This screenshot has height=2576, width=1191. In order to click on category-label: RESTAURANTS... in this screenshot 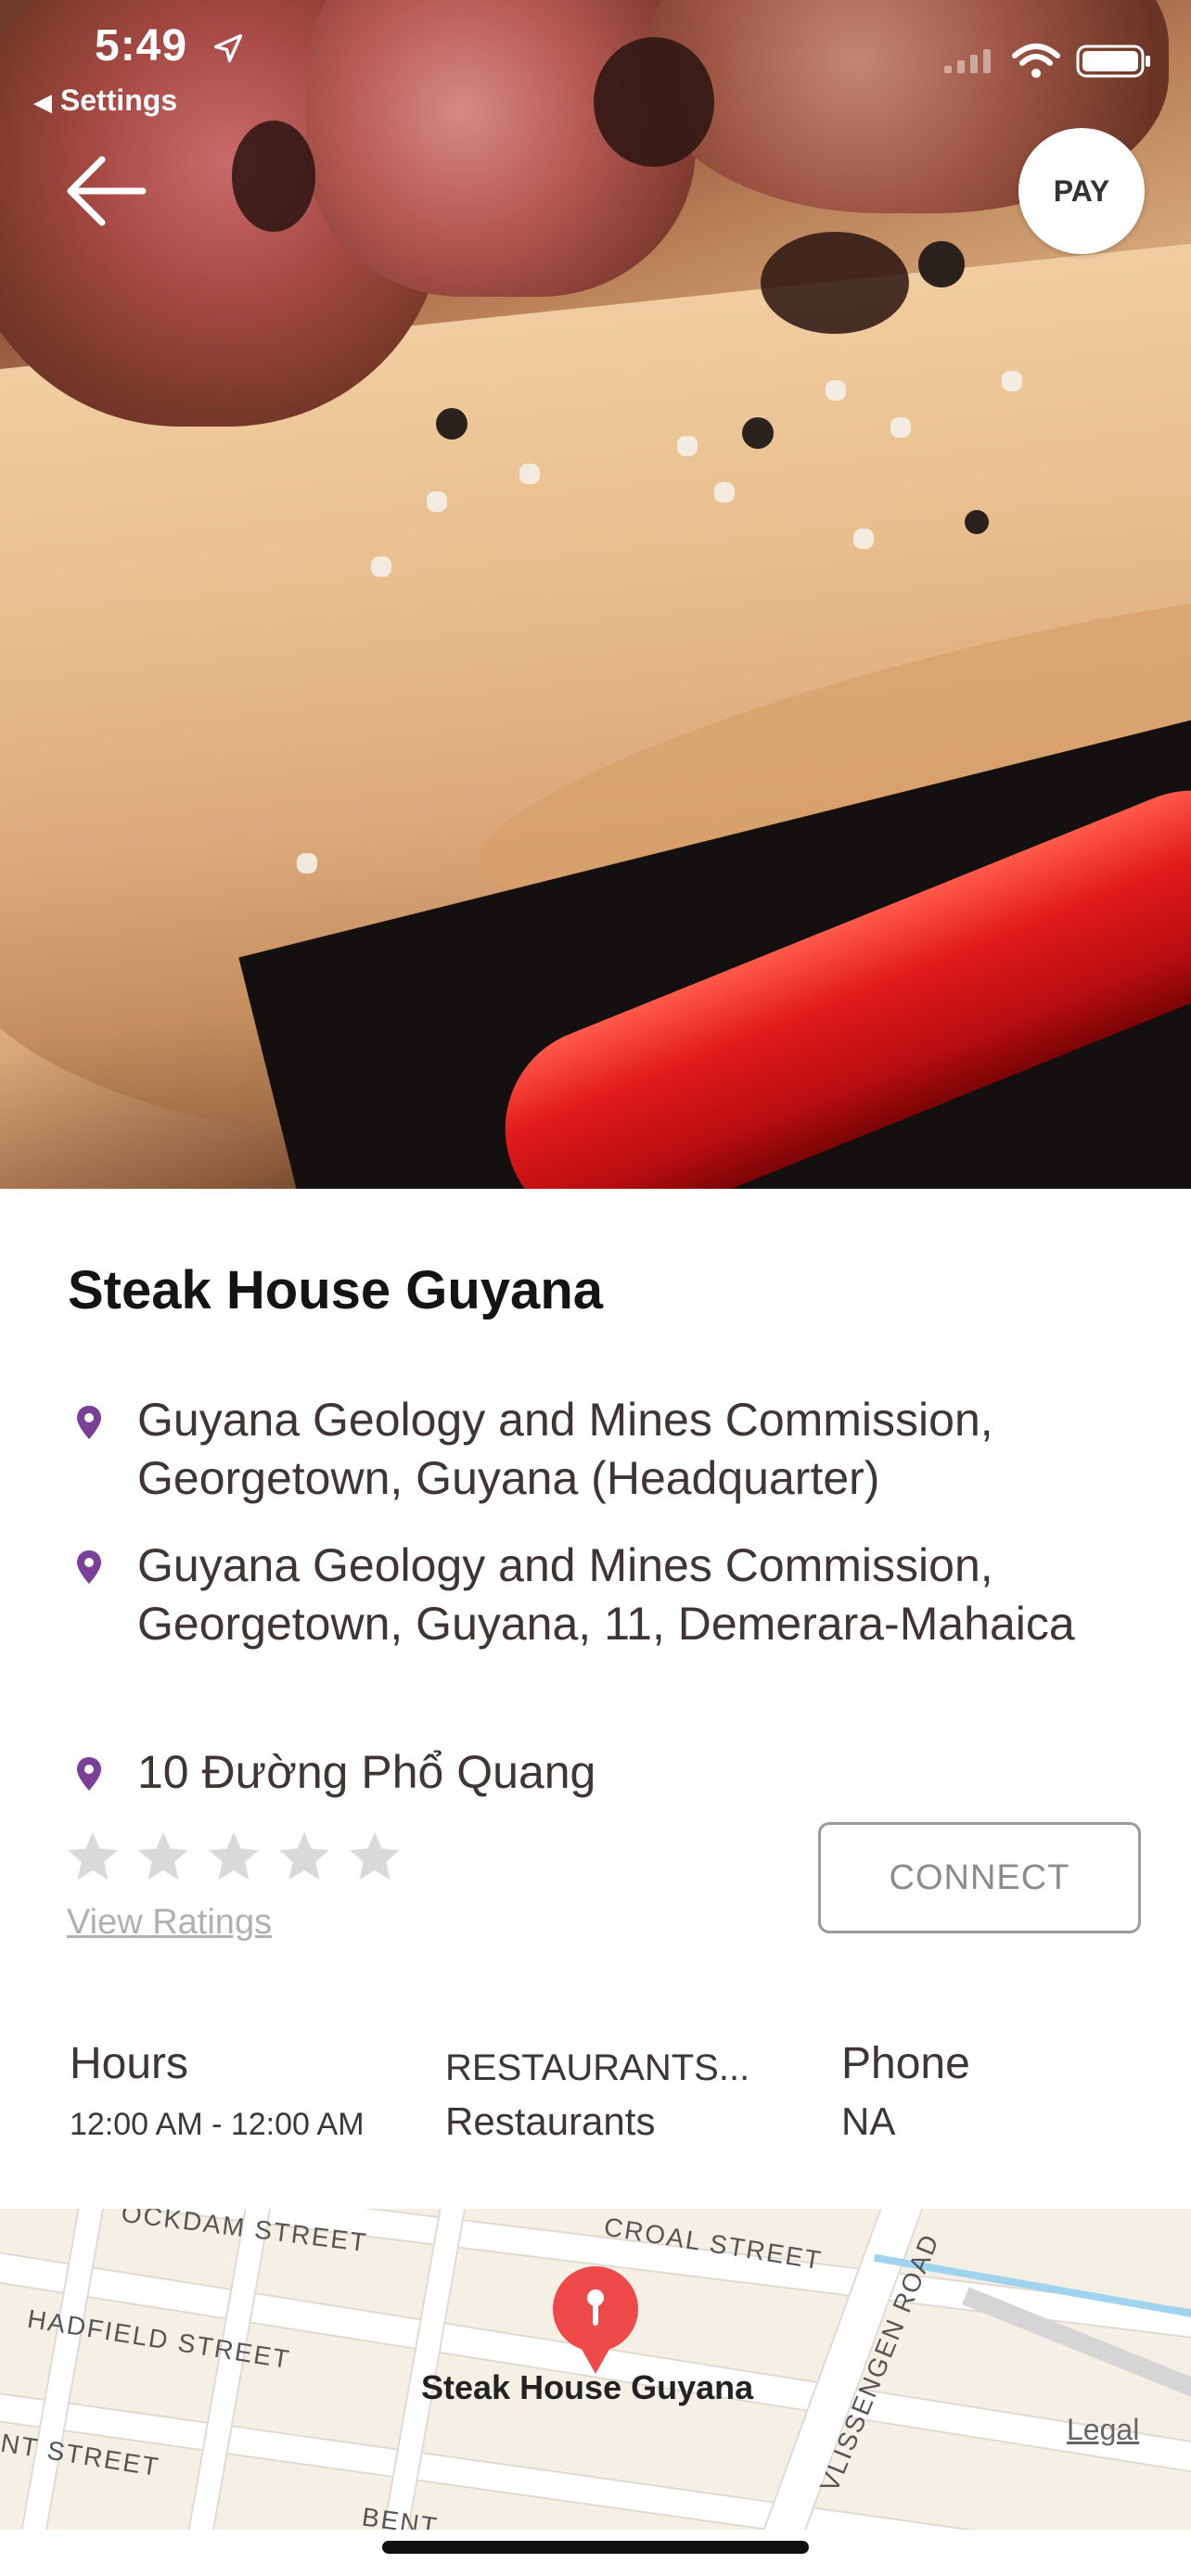, I will do `click(597, 2067)`.